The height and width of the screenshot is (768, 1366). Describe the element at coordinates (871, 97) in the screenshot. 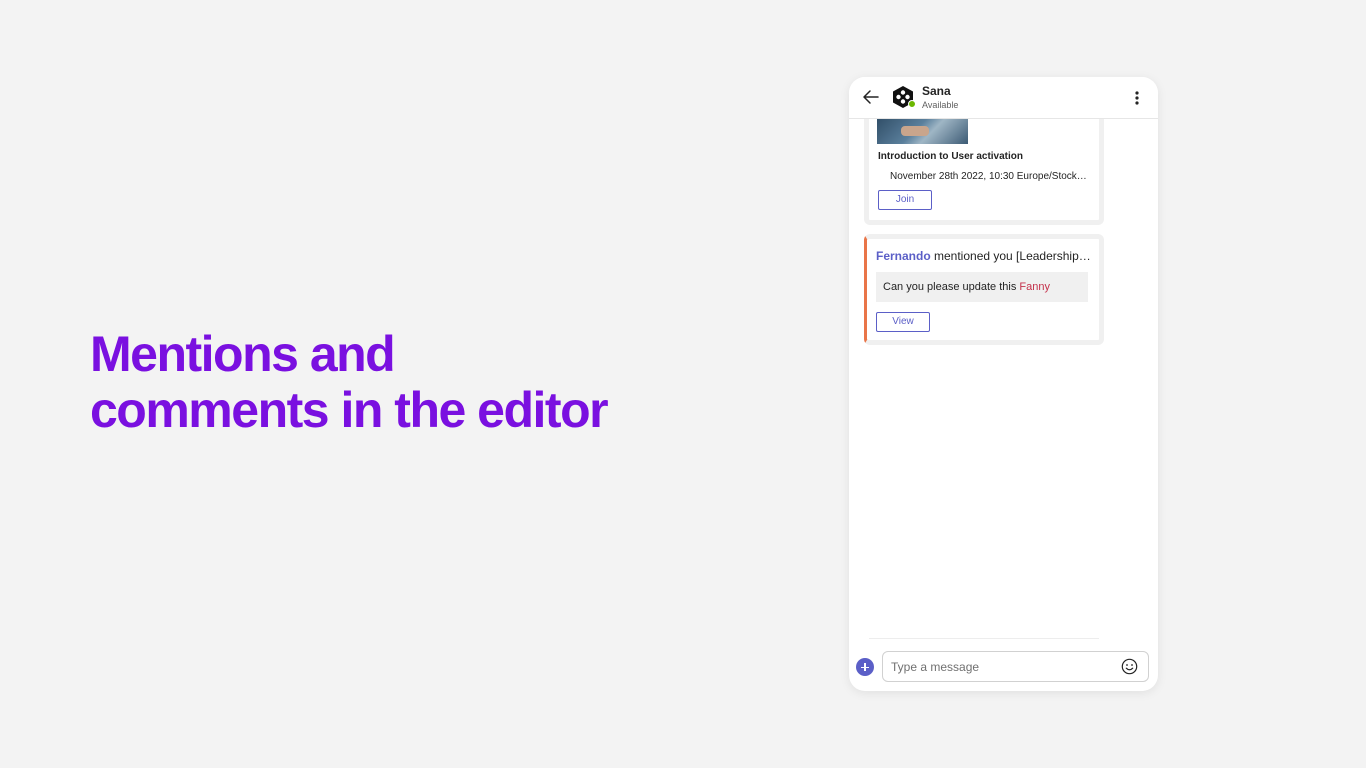

I see `arrow-left-icon` at that location.